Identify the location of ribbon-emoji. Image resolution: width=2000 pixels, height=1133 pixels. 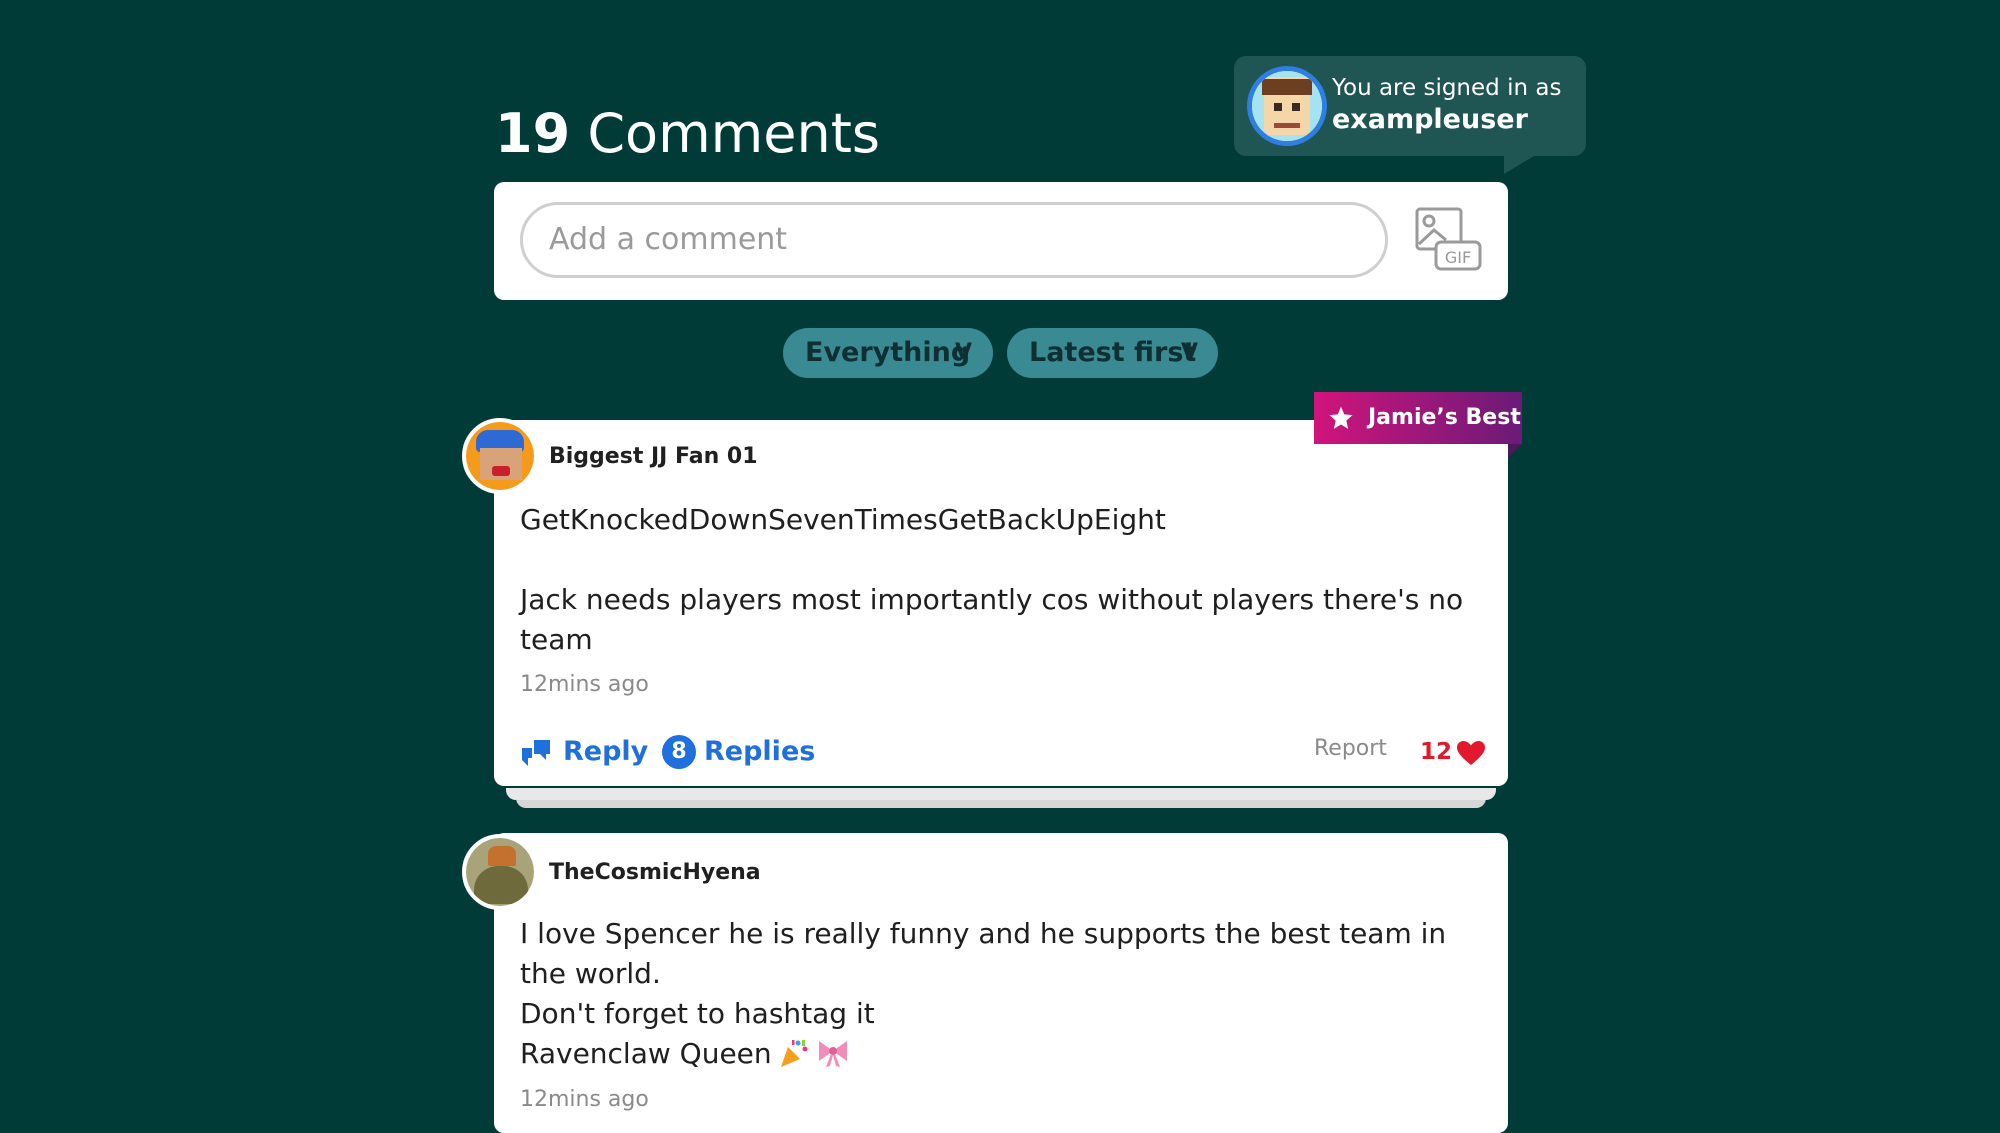
(833, 1054).